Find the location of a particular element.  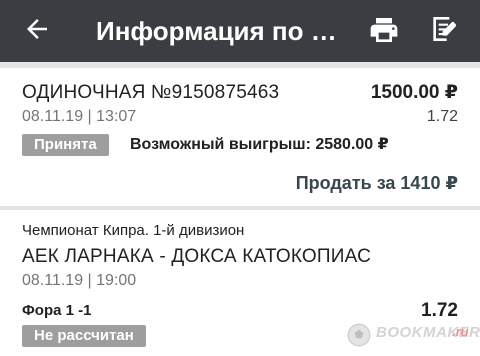

arrow-left-icon is located at coordinates (37, 29).